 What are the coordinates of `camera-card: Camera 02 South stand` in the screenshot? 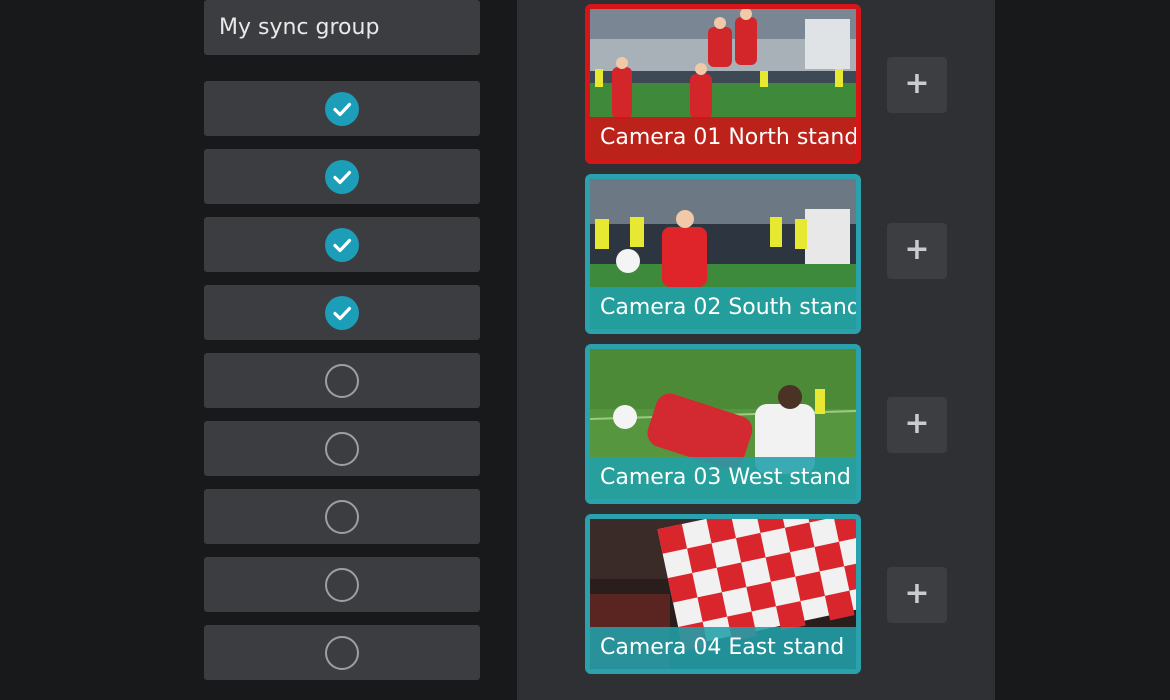 It's located at (723, 254).